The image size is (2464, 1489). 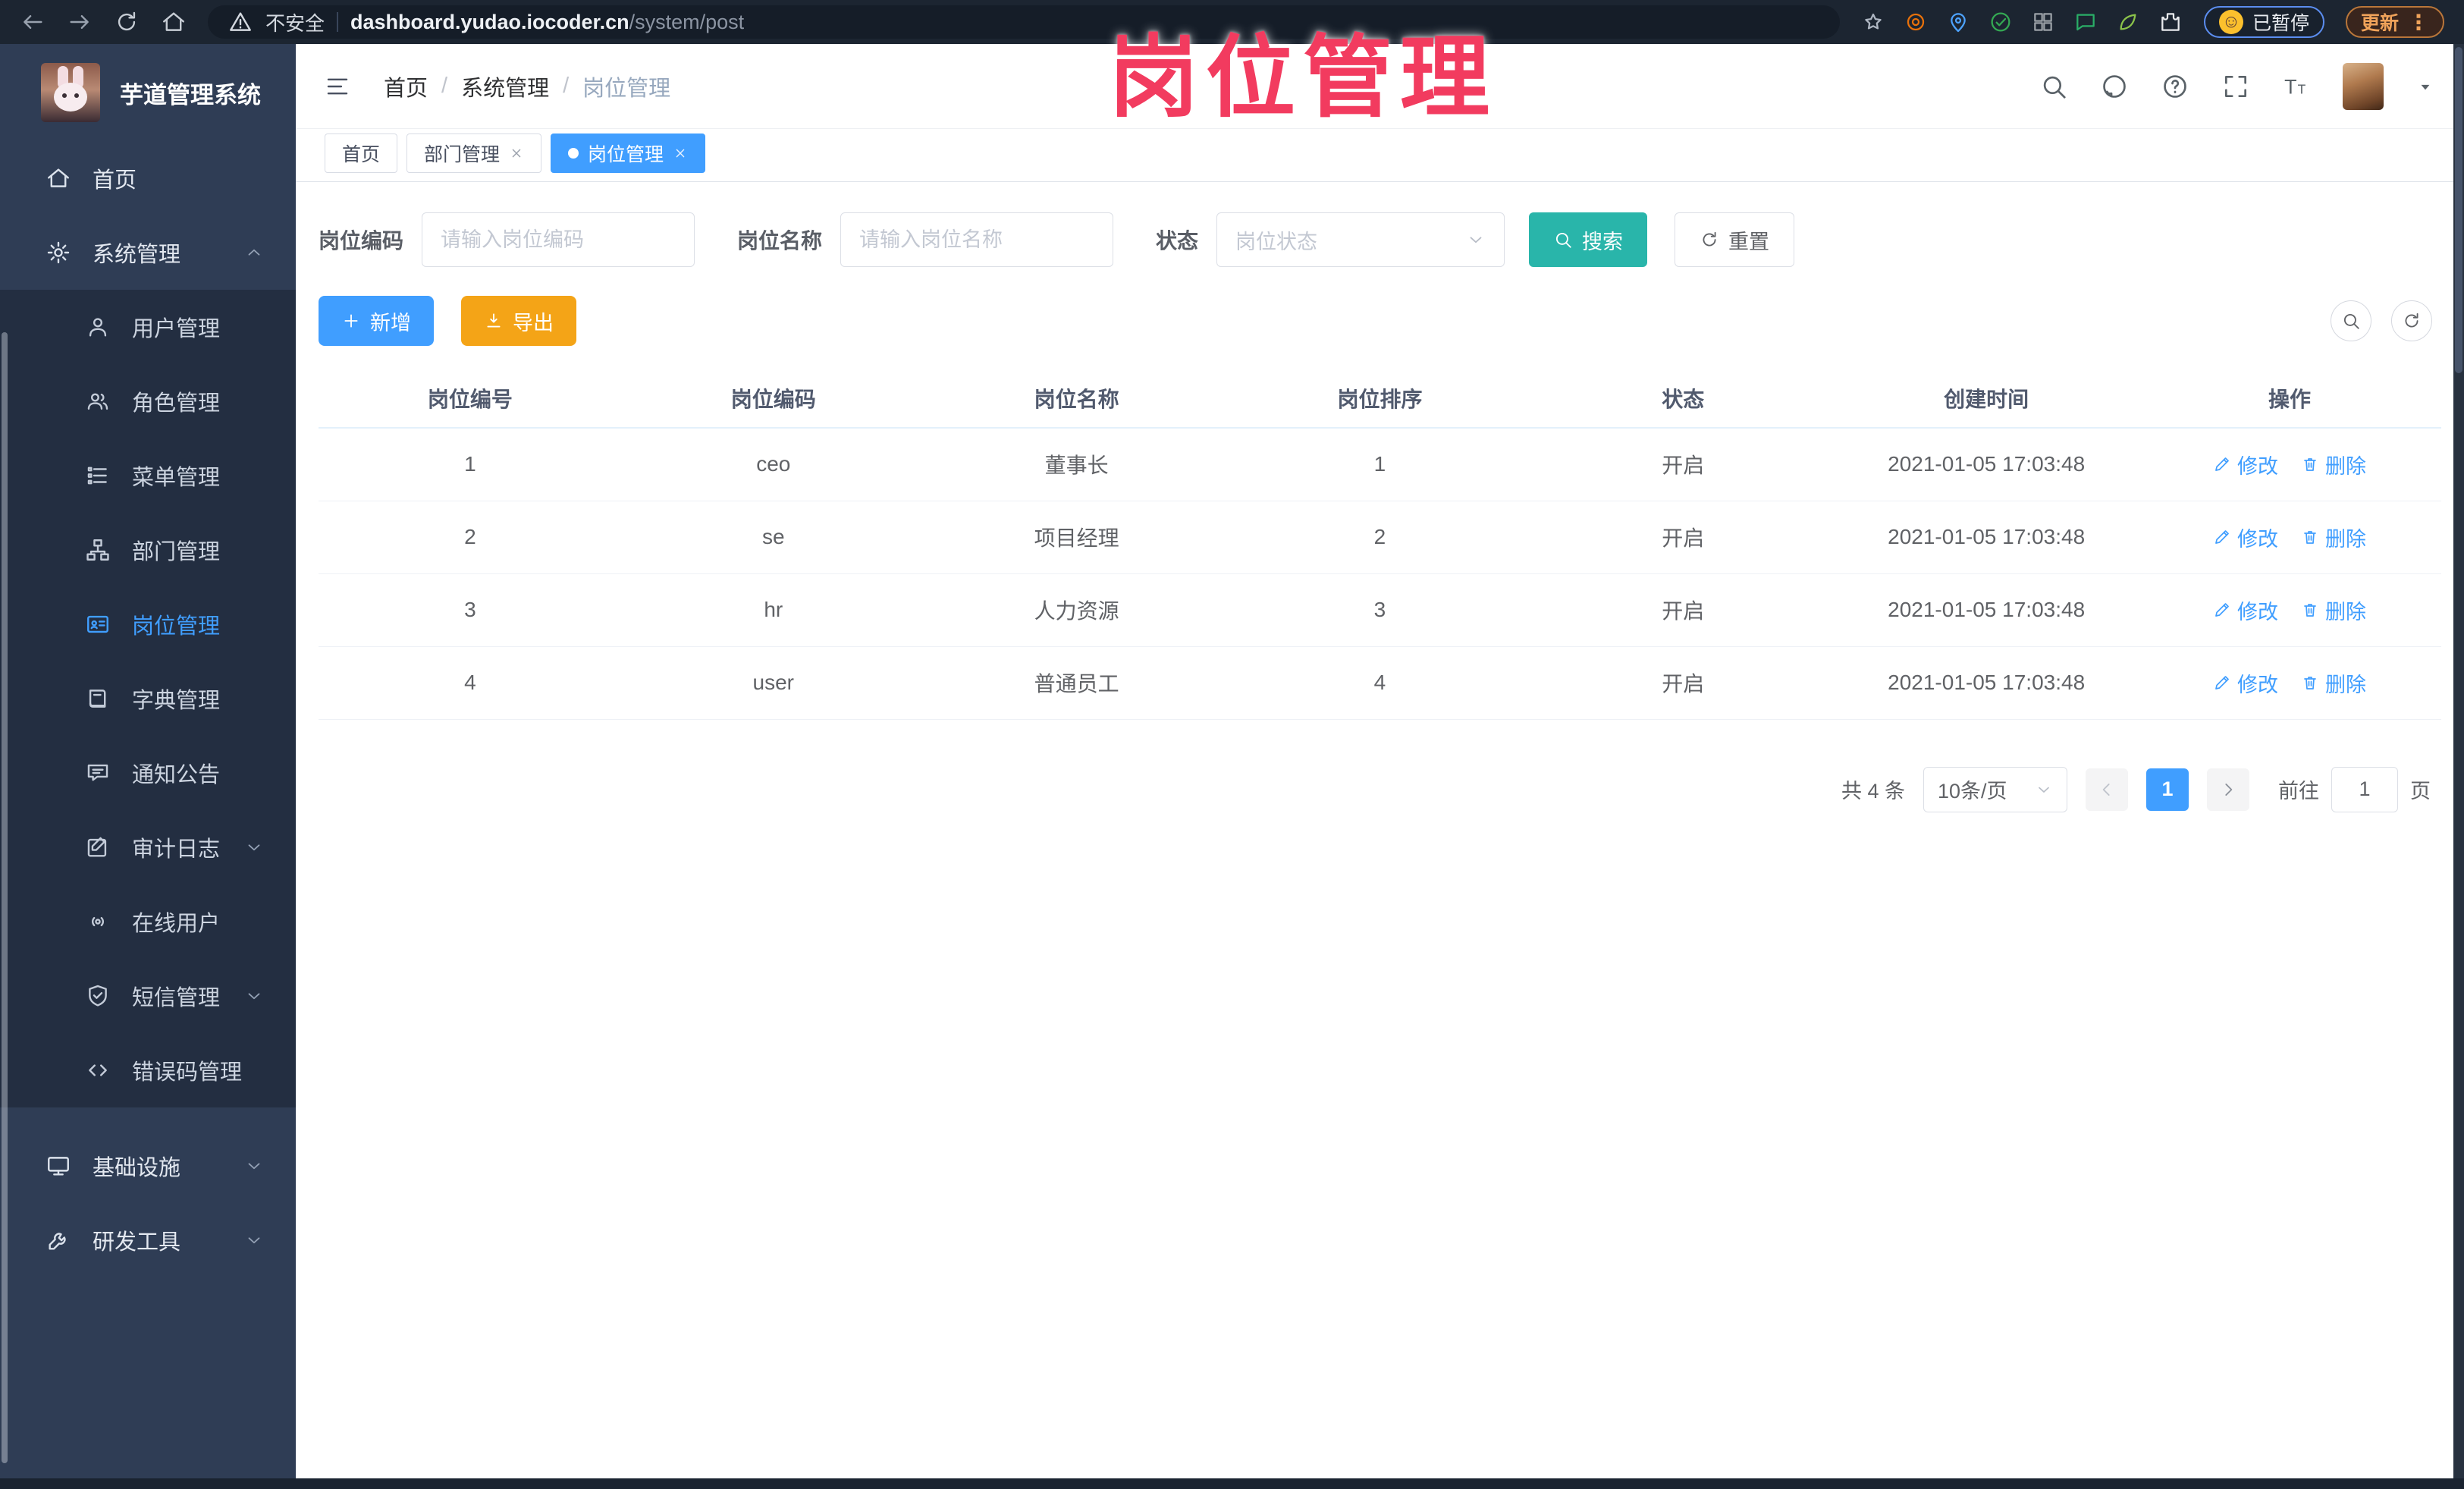 What do you see at coordinates (338, 22) in the screenshot?
I see `omnibox-divider` at bounding box center [338, 22].